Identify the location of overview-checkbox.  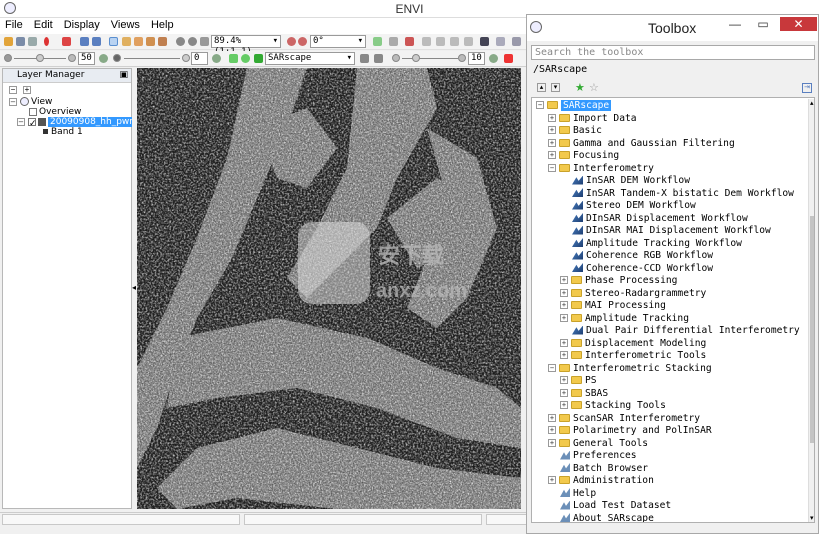
(33, 111).